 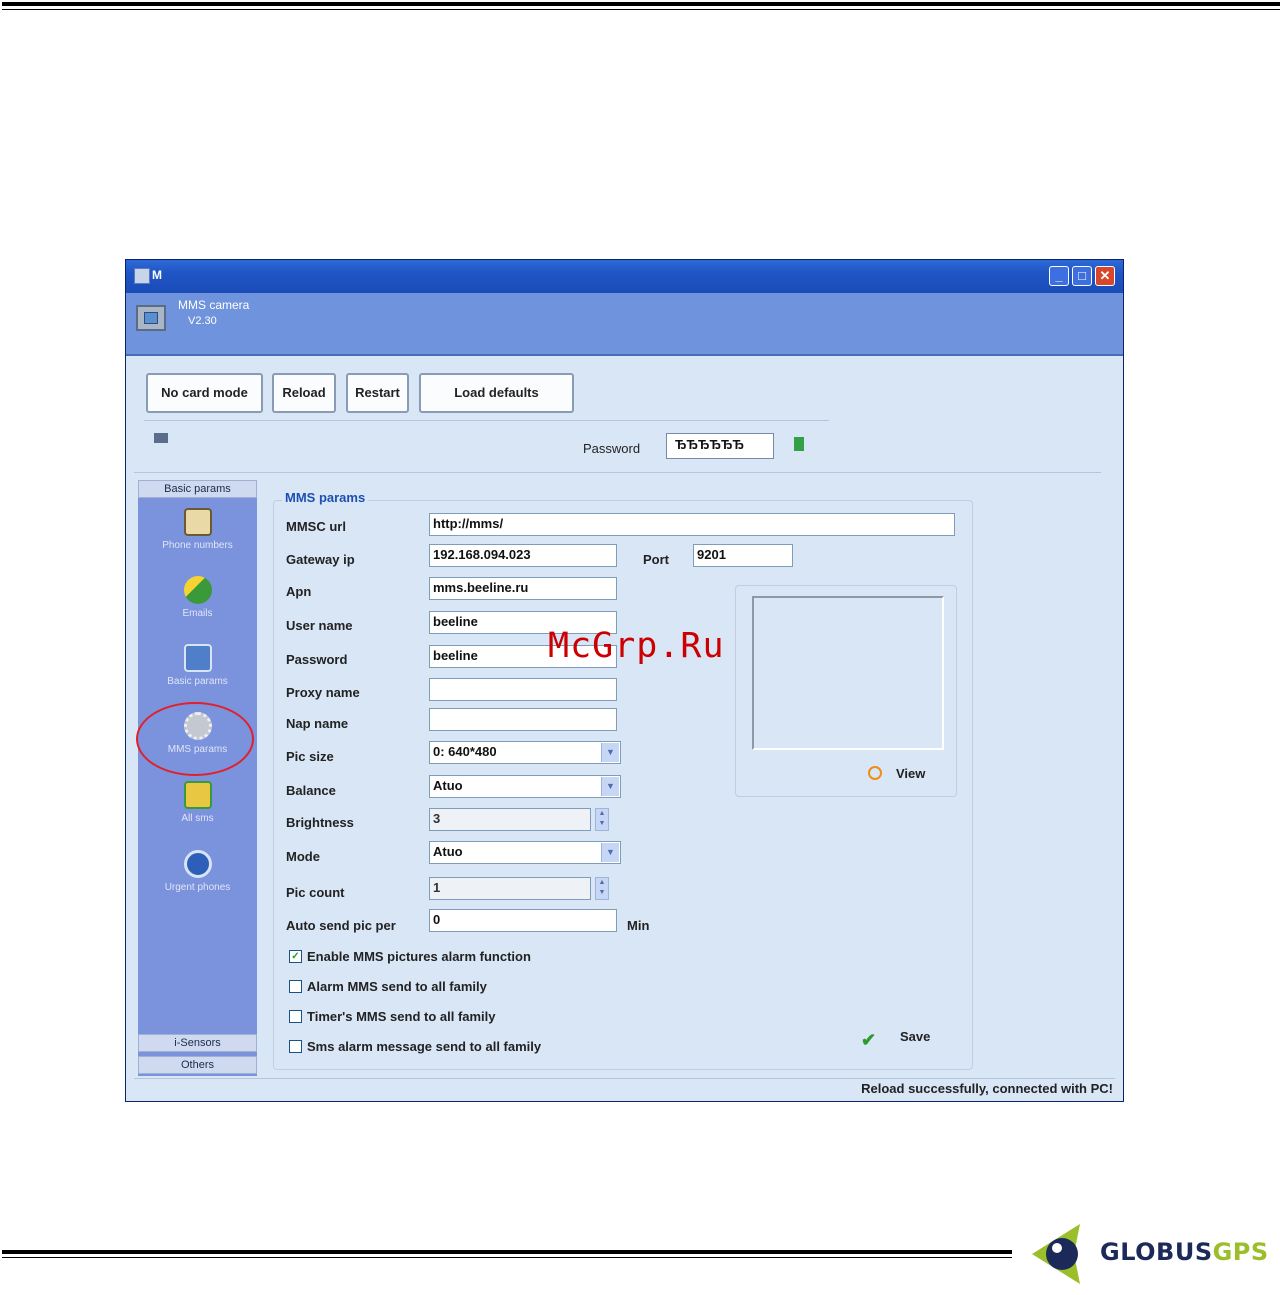 What do you see at coordinates (397, 986) in the screenshot?
I see `alarm-mms-family-label: Alarm MMS send to all family` at bounding box center [397, 986].